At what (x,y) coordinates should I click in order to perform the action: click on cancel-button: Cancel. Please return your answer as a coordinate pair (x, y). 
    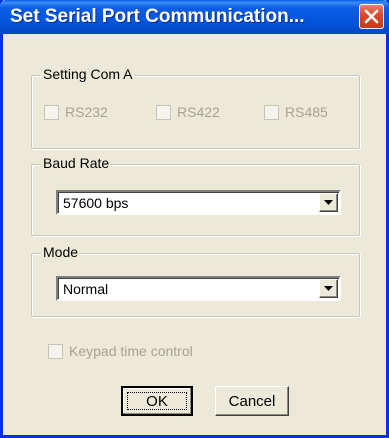
    Looking at the image, I should click on (252, 401).